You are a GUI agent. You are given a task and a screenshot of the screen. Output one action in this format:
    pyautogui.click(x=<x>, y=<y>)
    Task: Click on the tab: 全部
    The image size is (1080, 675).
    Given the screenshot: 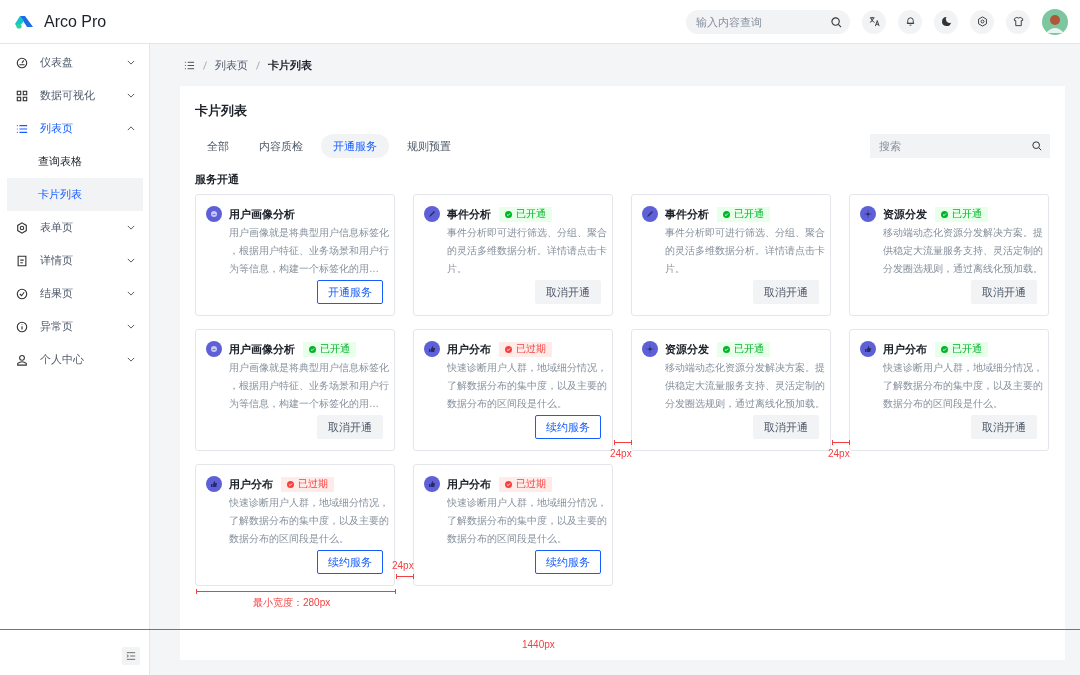 What is the action you would take?
    pyautogui.click(x=218, y=146)
    